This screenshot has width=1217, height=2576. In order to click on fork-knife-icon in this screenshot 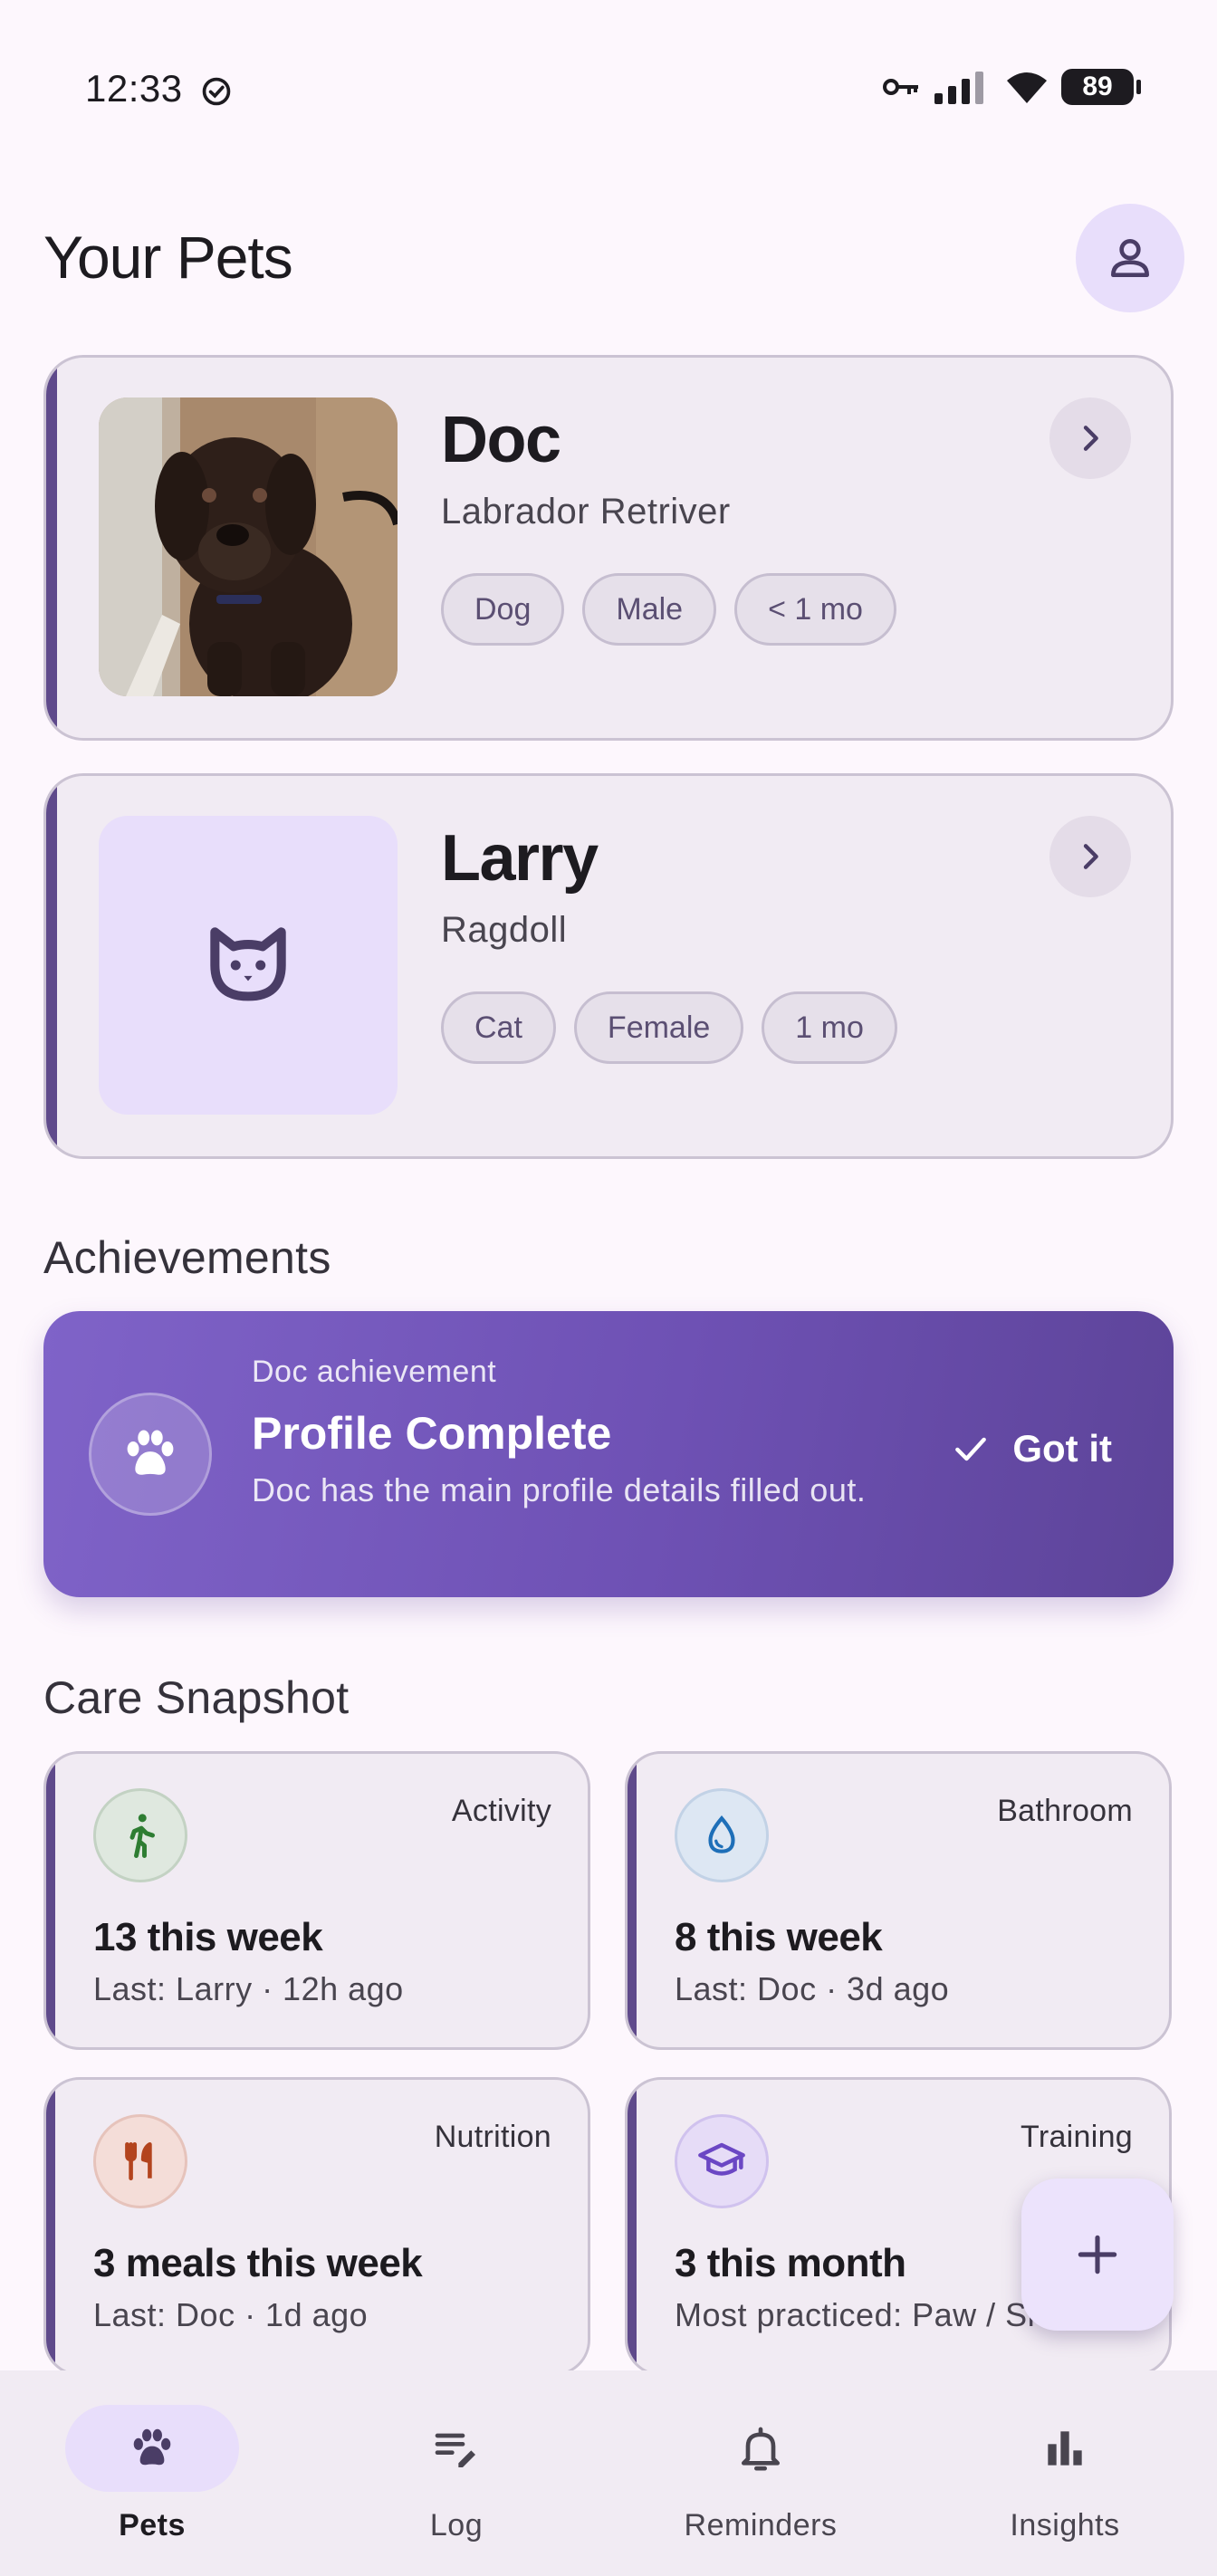, I will do `click(138, 2161)`.